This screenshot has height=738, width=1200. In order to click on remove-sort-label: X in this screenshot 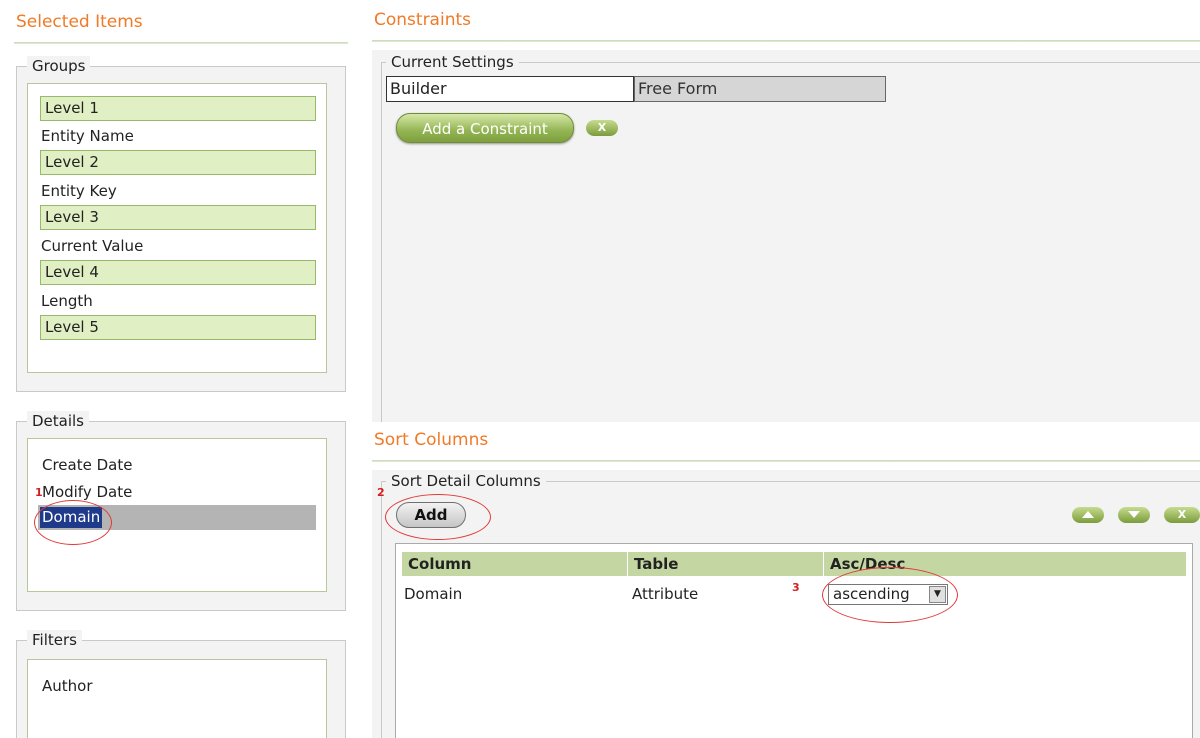, I will do `click(1182, 514)`.